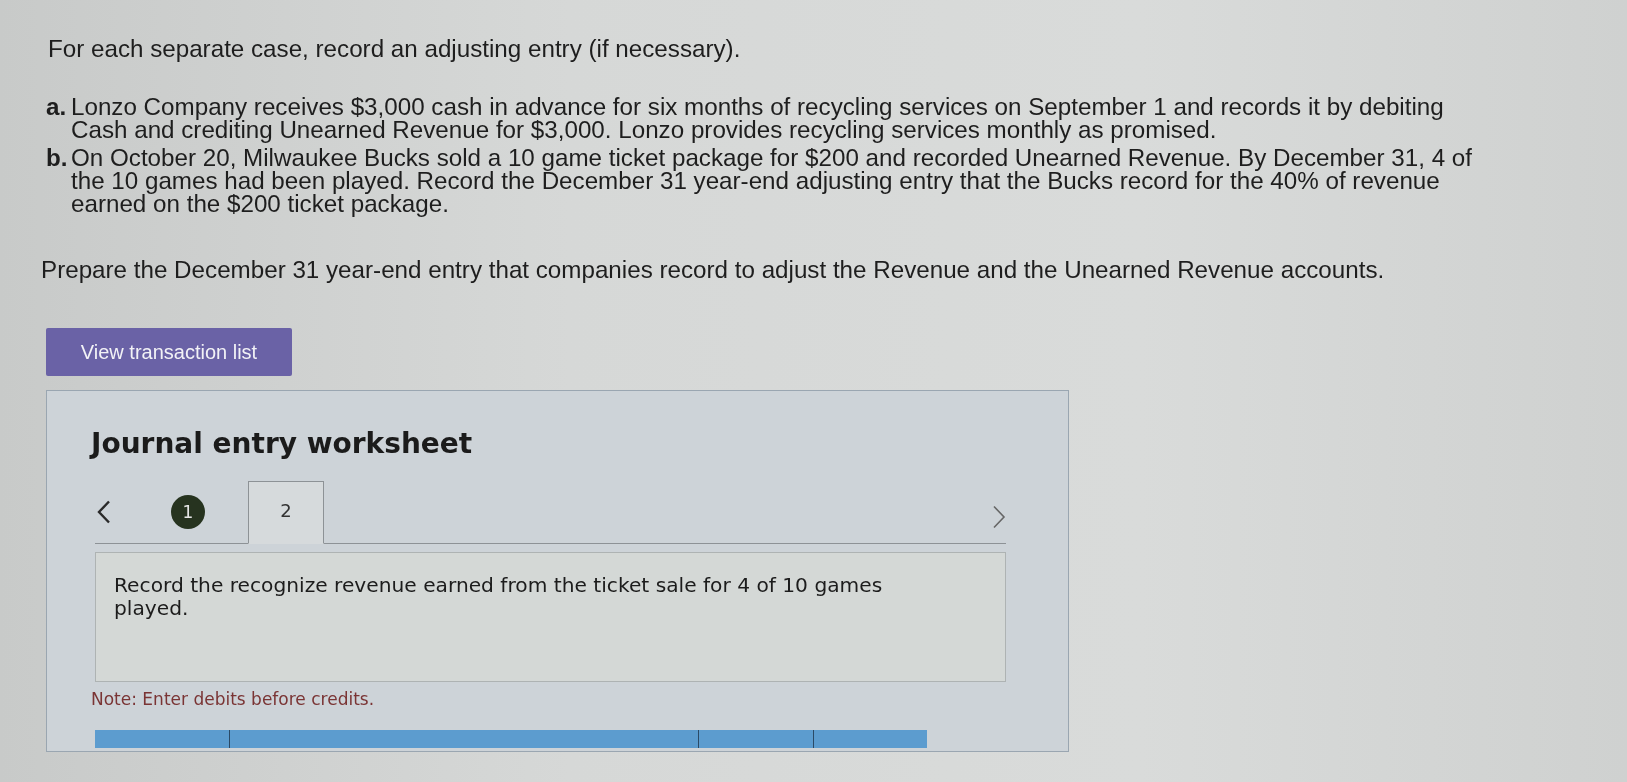  Describe the element at coordinates (57, 106) in the screenshot. I see `case-label: a.` at that location.